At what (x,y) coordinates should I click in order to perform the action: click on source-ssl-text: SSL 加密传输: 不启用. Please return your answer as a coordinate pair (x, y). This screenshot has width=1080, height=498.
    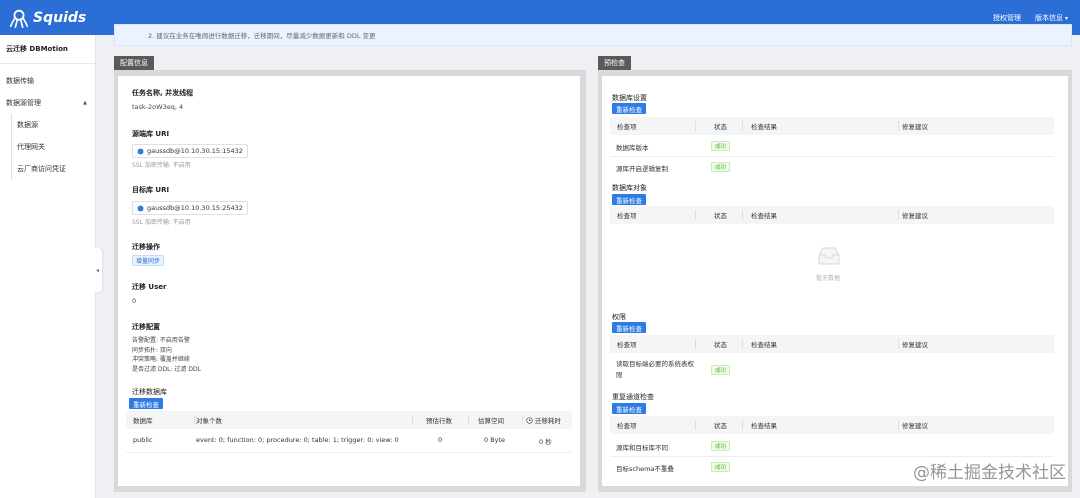
    Looking at the image, I should click on (161, 165).